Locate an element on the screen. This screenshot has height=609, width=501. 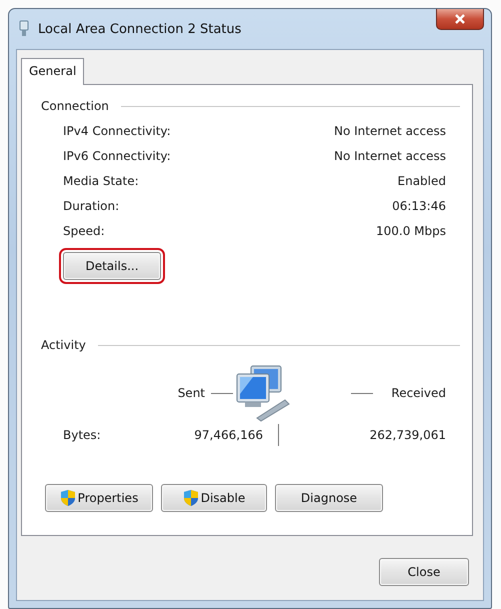
field-label: Speed: is located at coordinates (84, 231).